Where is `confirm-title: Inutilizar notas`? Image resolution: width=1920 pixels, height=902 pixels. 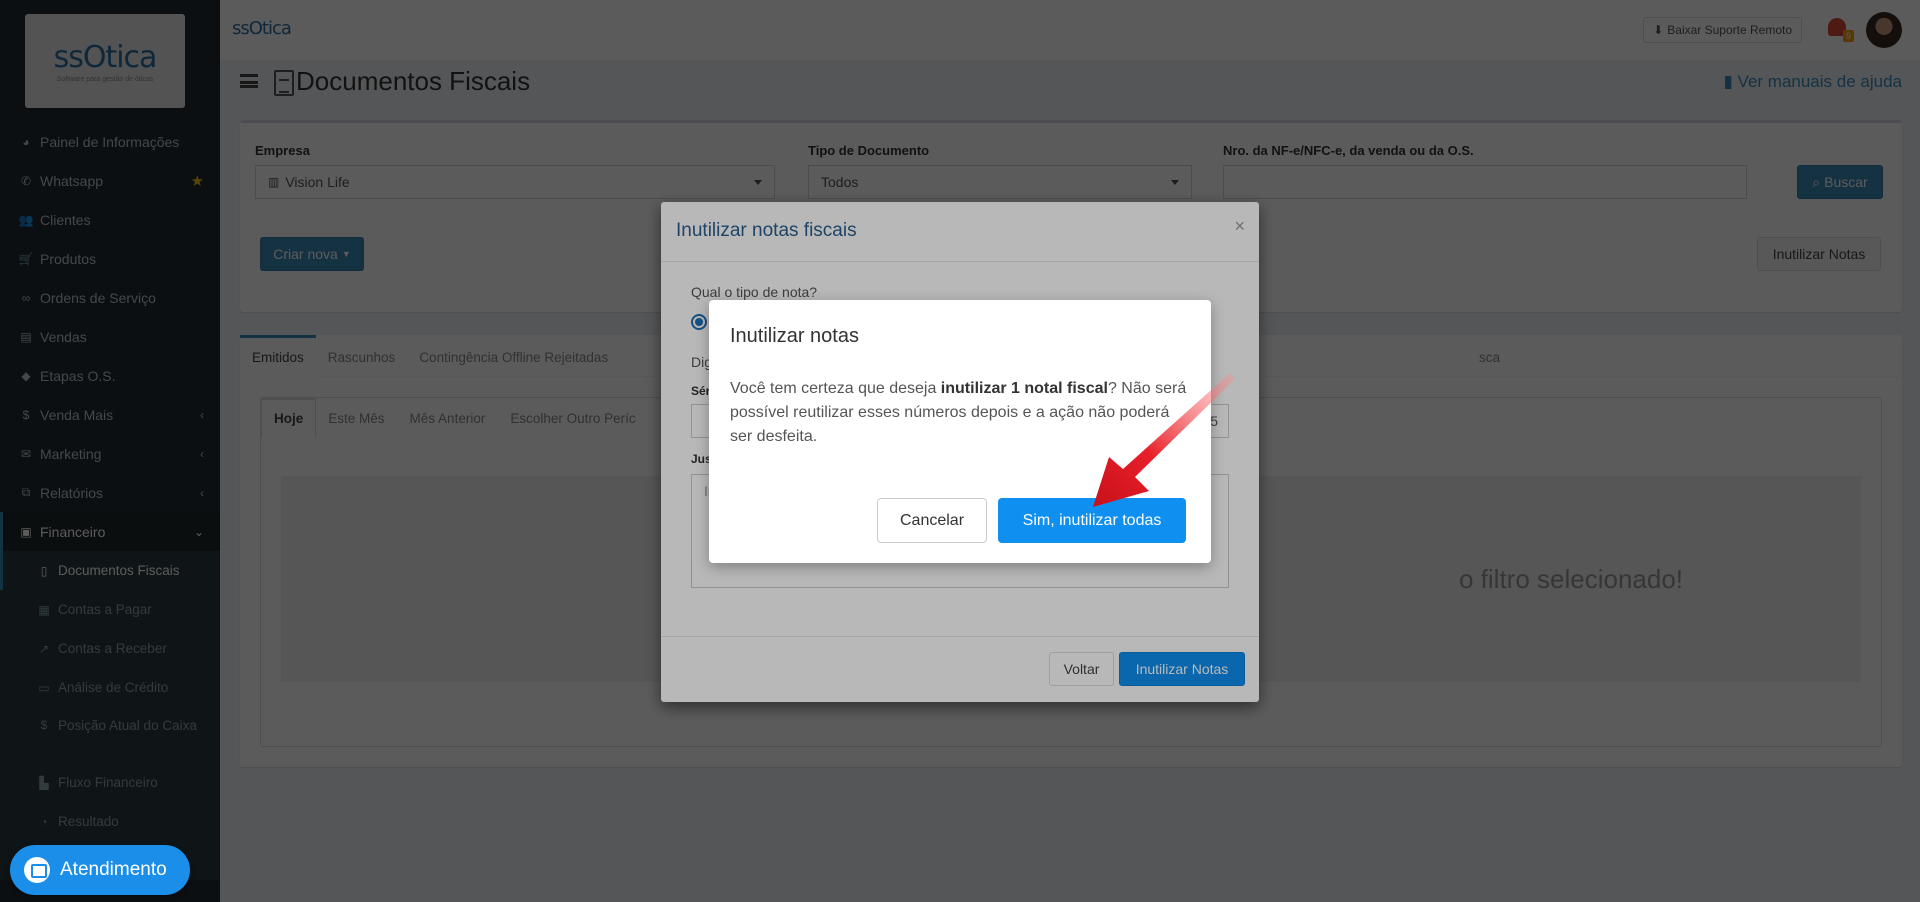
confirm-title: Inutilizar notas is located at coordinates (794, 336).